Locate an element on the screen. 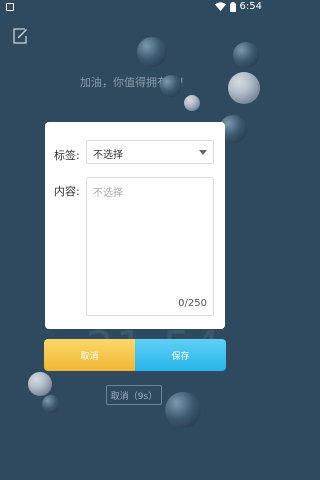 The image size is (320, 480). notification-square-icon is located at coordinates (10, 7).